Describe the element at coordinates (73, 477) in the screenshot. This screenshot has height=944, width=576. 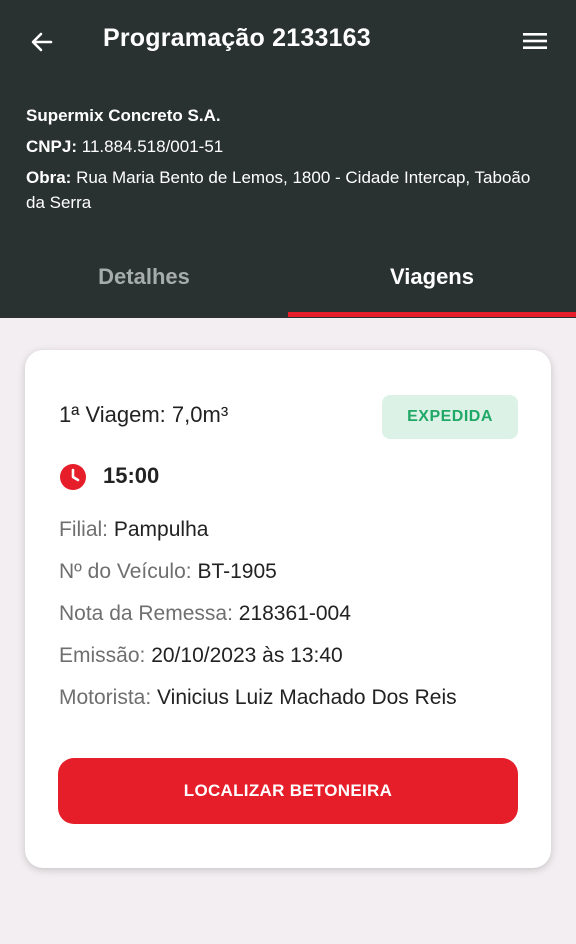
I see `clock-icon` at that location.